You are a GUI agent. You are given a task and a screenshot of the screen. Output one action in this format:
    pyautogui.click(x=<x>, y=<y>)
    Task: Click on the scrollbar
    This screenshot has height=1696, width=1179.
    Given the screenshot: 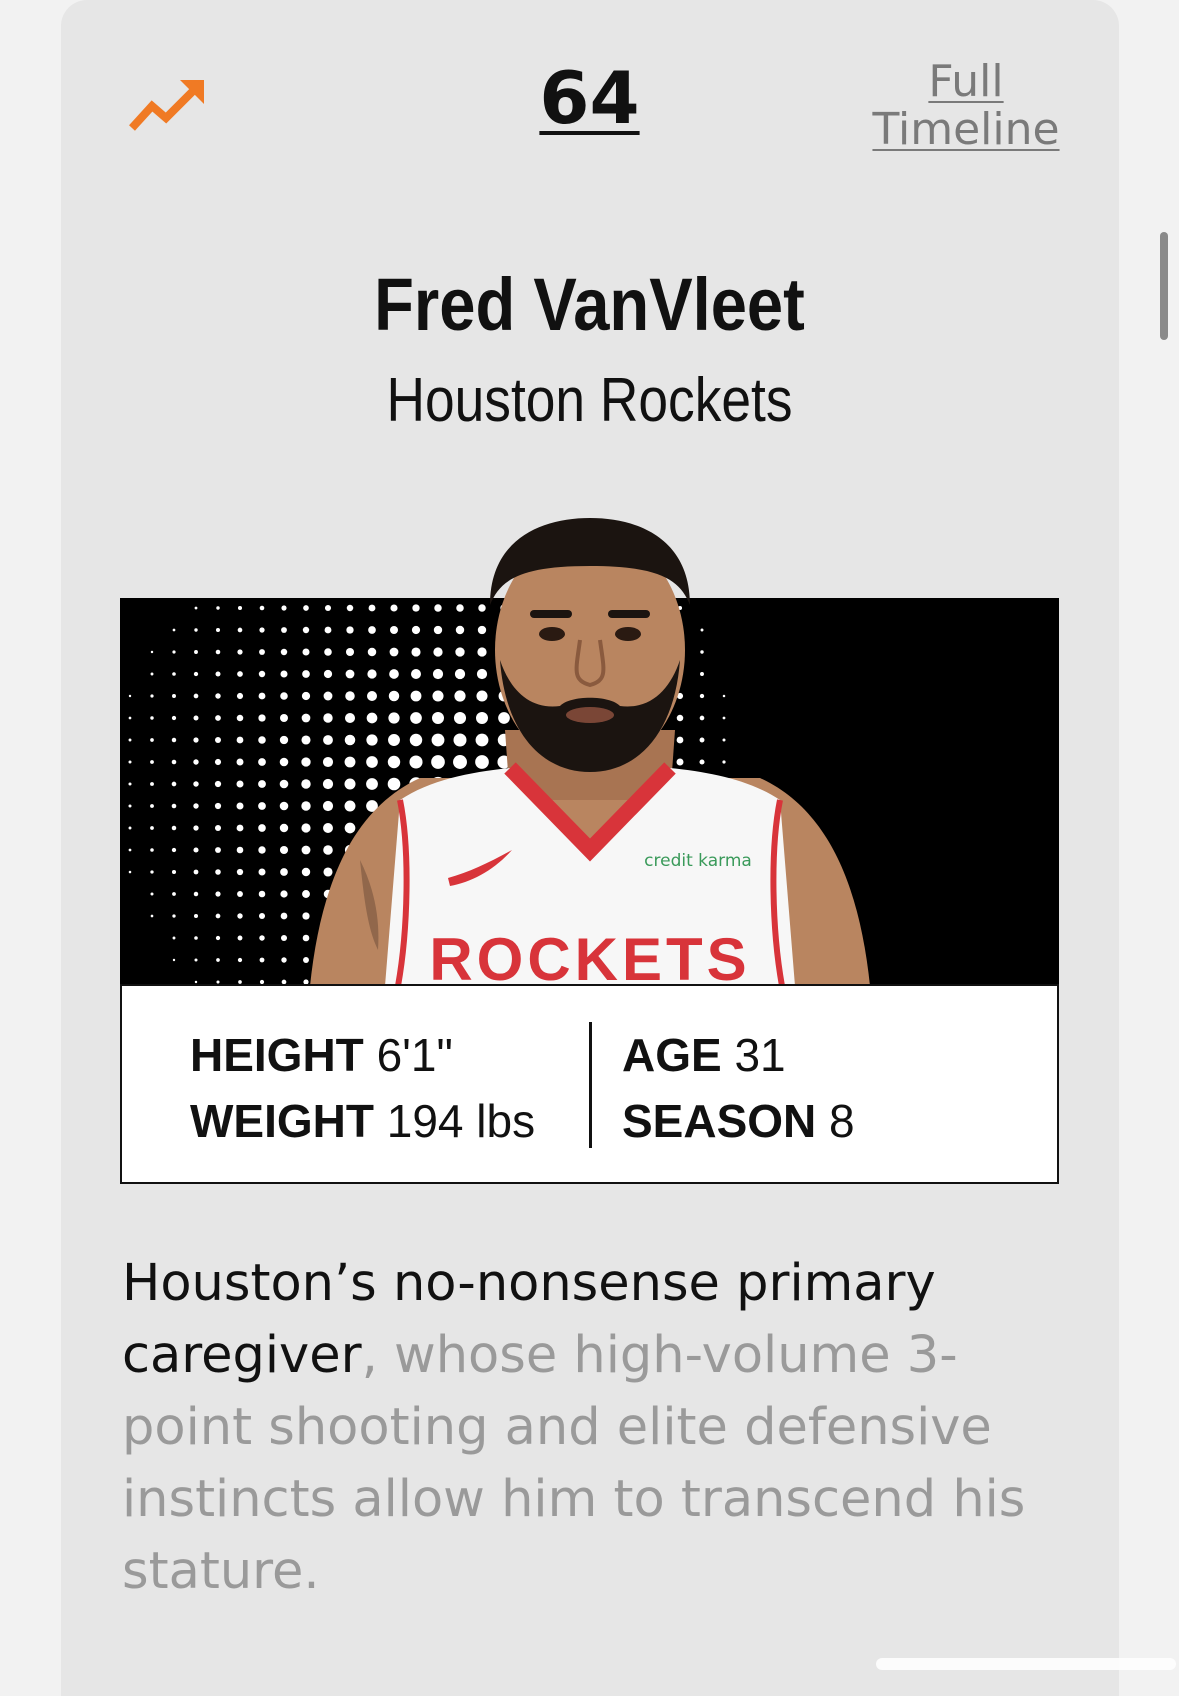 What is the action you would take?
    pyautogui.click(x=1164, y=286)
    